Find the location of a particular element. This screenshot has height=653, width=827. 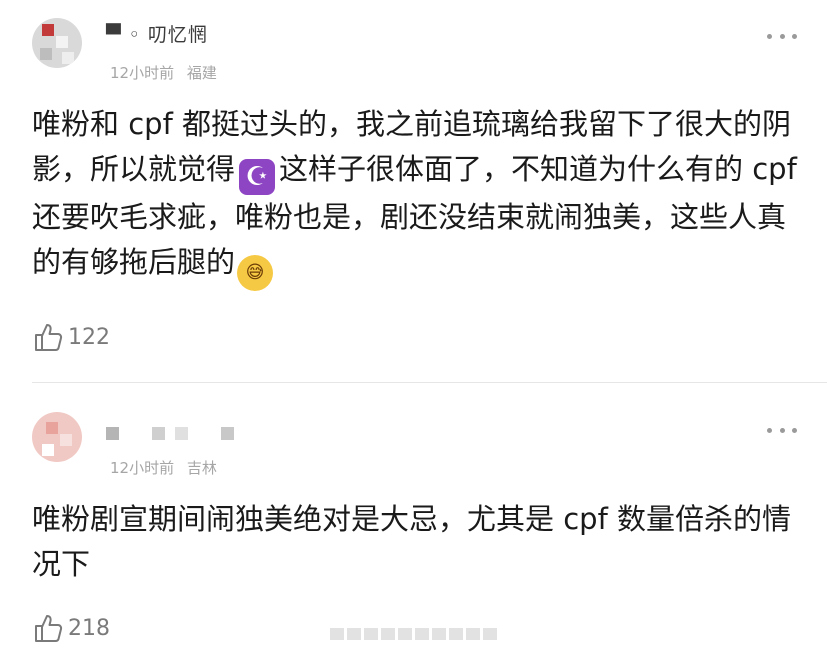

divider is located at coordinates (429, 382).